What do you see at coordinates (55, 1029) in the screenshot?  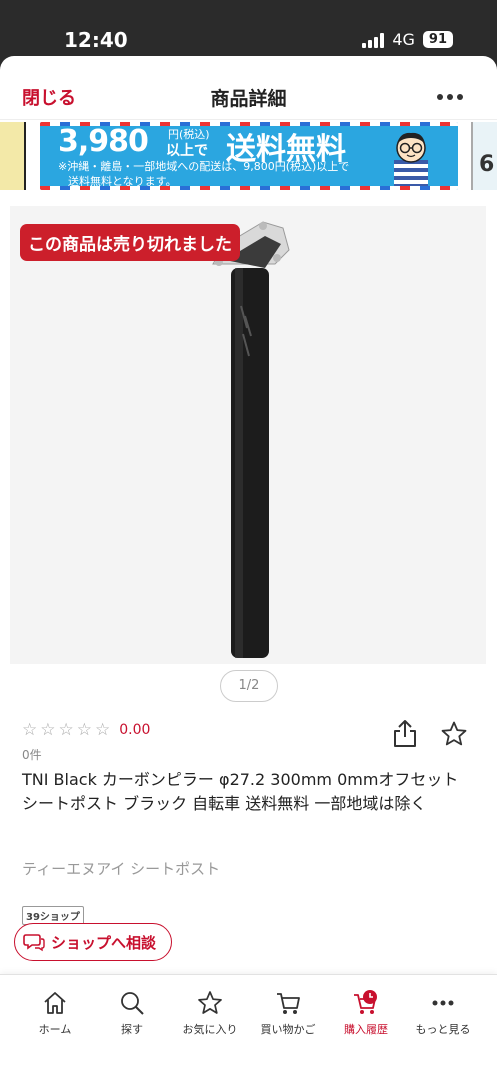 I see `tab-home-label: ホーム` at bounding box center [55, 1029].